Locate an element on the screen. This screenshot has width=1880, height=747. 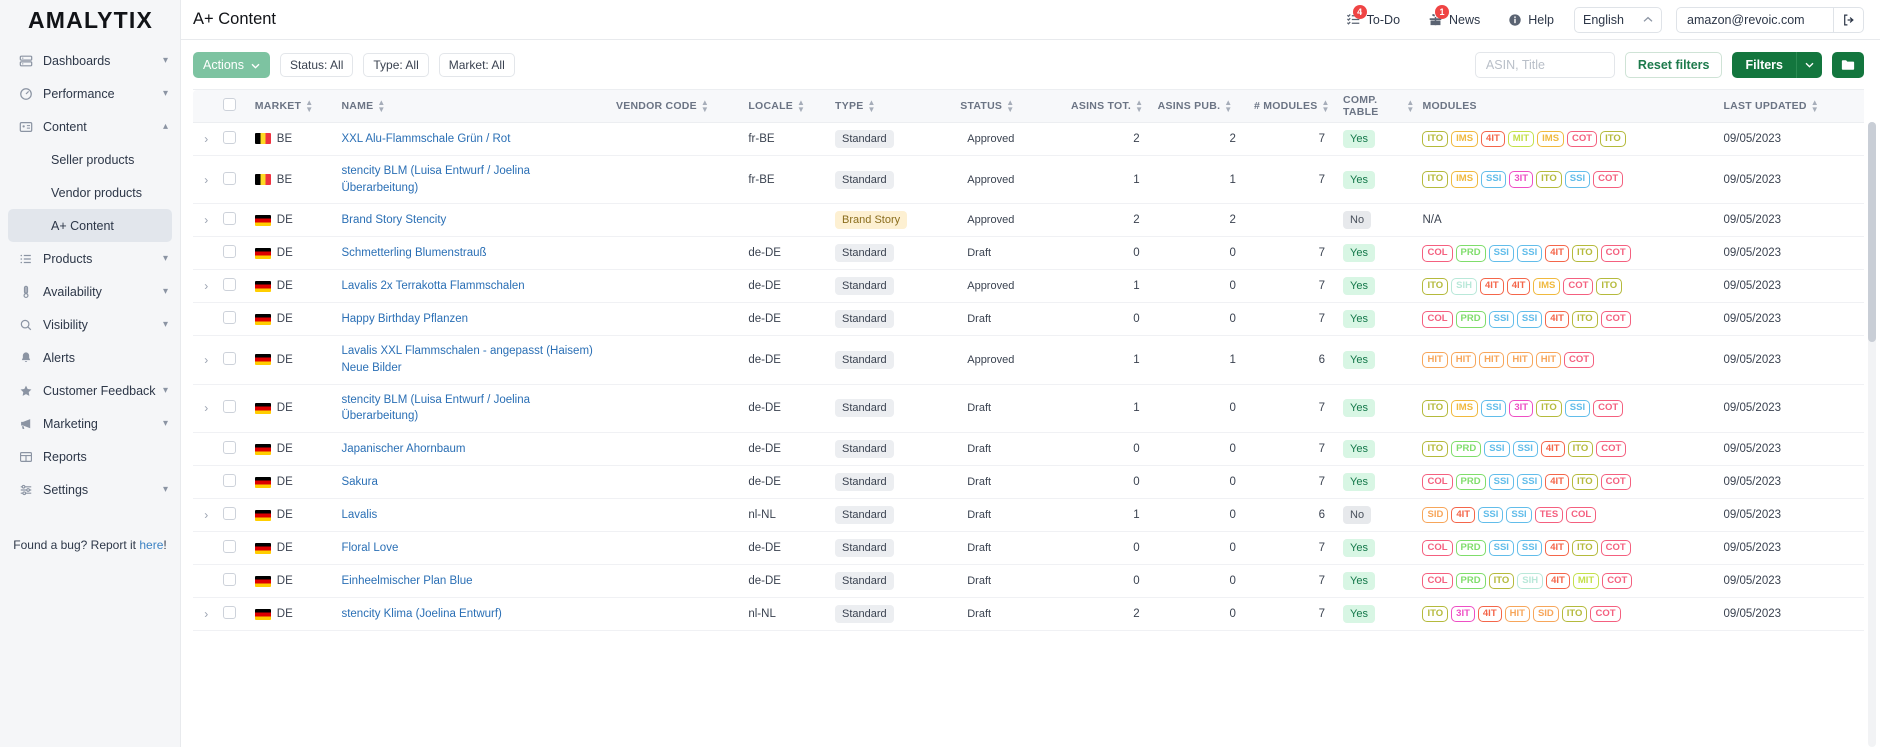
th-vendor-code: VENDOR CODE ▲ ▼ is located at coordinates (678, 106).